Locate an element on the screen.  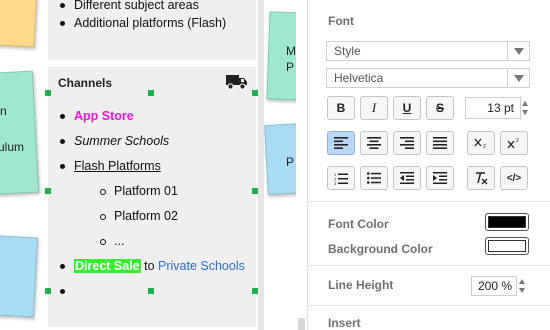
svg-text: 2 is located at coordinates (484, 146).